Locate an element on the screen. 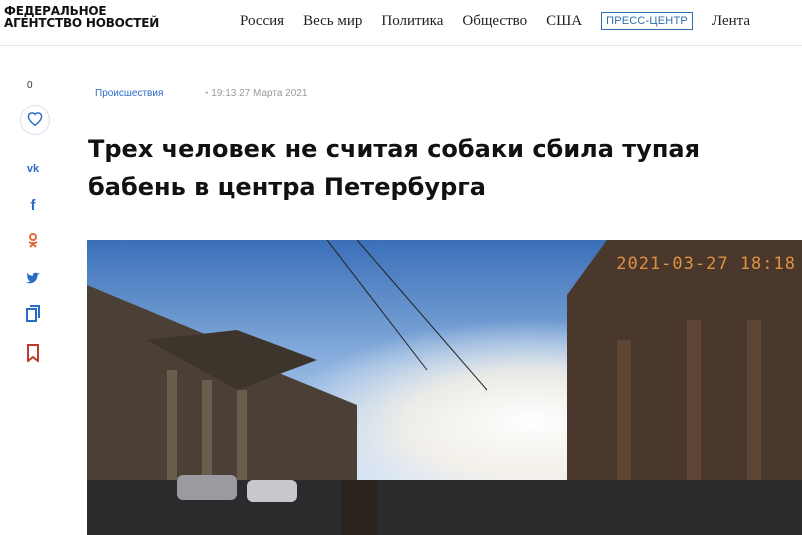 The width and height of the screenshot is (802, 535). nav-item-politics: Политика is located at coordinates (412, 21).